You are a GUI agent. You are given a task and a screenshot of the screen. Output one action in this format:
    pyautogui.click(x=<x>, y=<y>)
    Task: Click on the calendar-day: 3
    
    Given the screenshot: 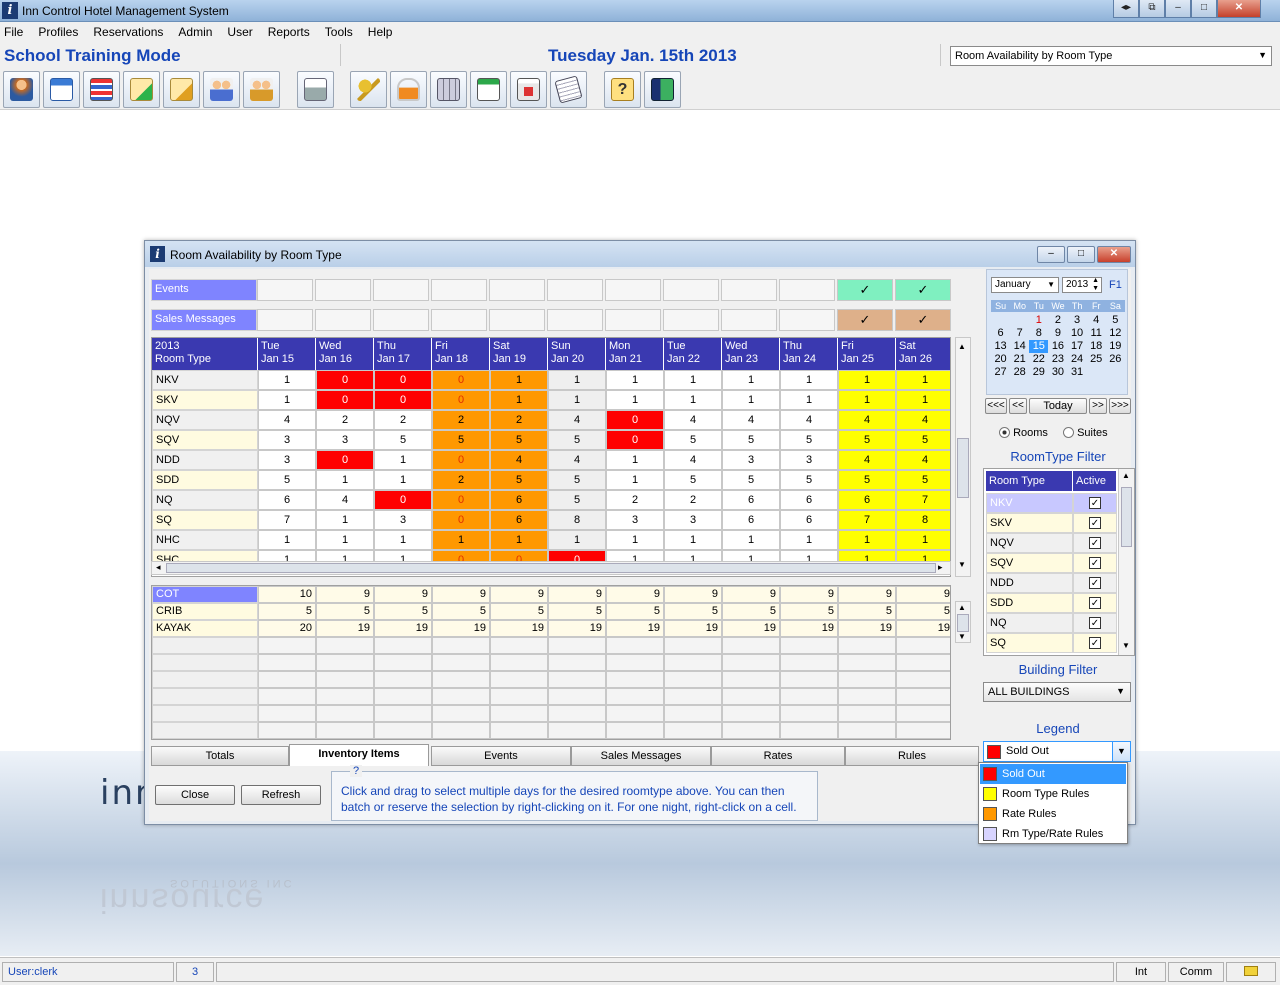 What is the action you would take?
    pyautogui.click(x=1077, y=320)
    